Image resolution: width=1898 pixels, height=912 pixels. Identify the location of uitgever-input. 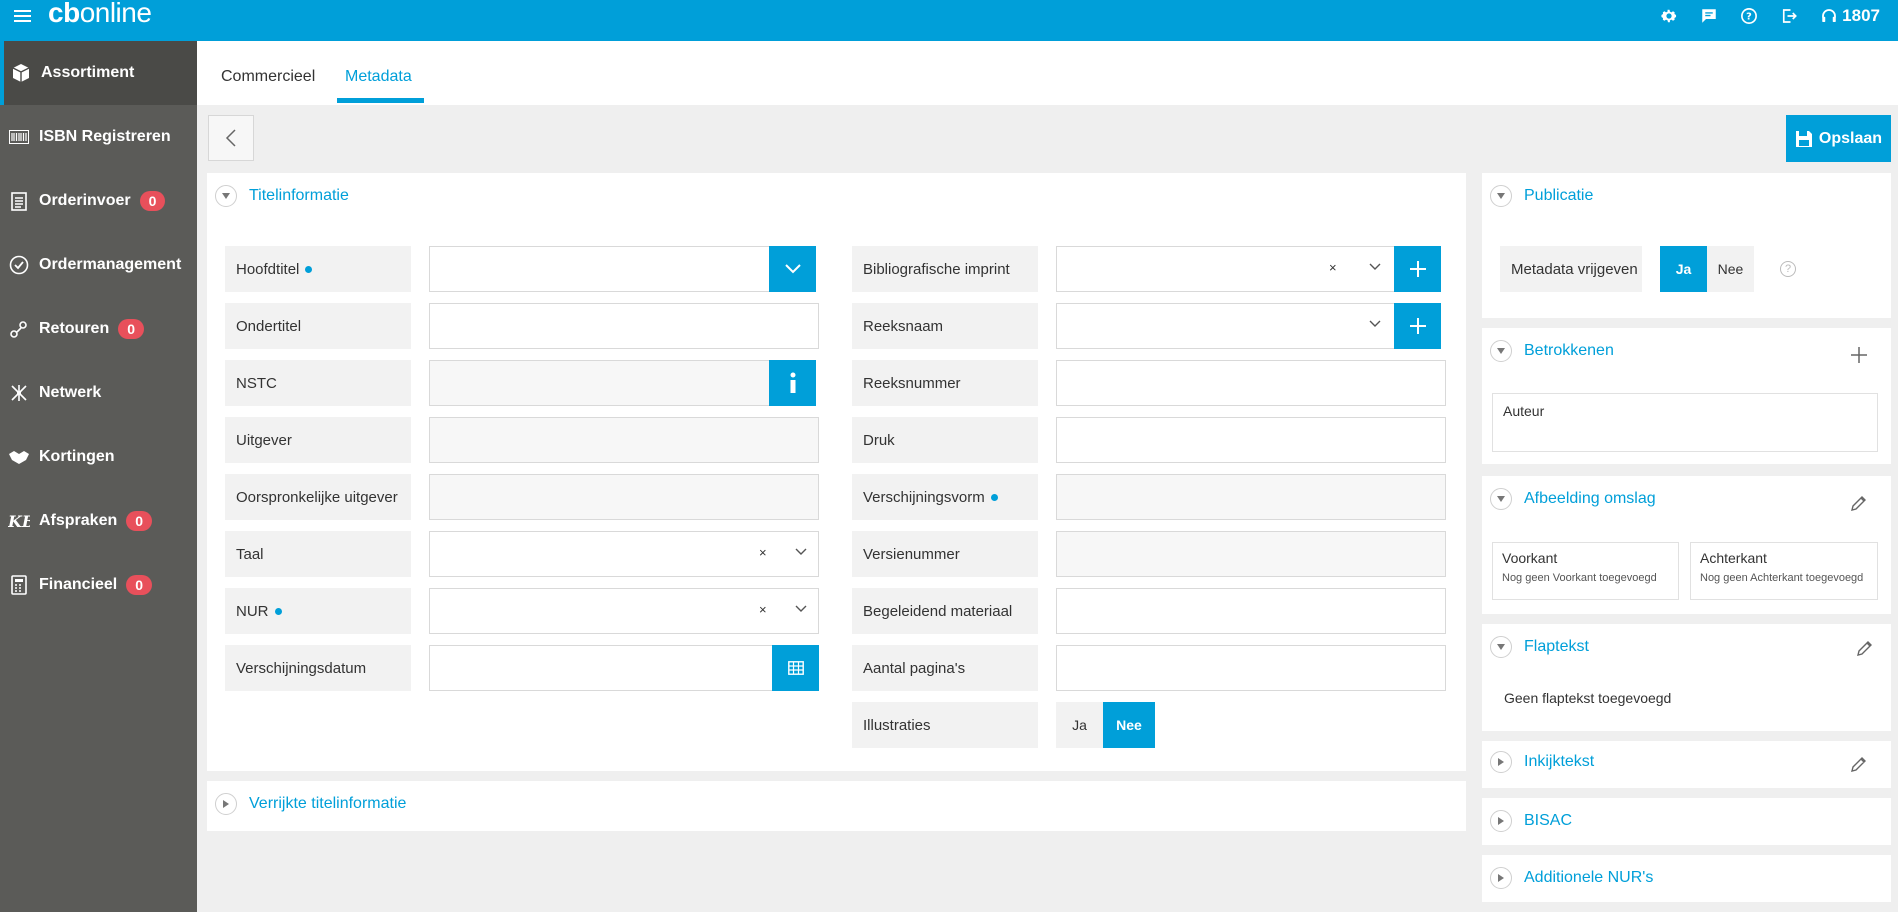
(624, 440).